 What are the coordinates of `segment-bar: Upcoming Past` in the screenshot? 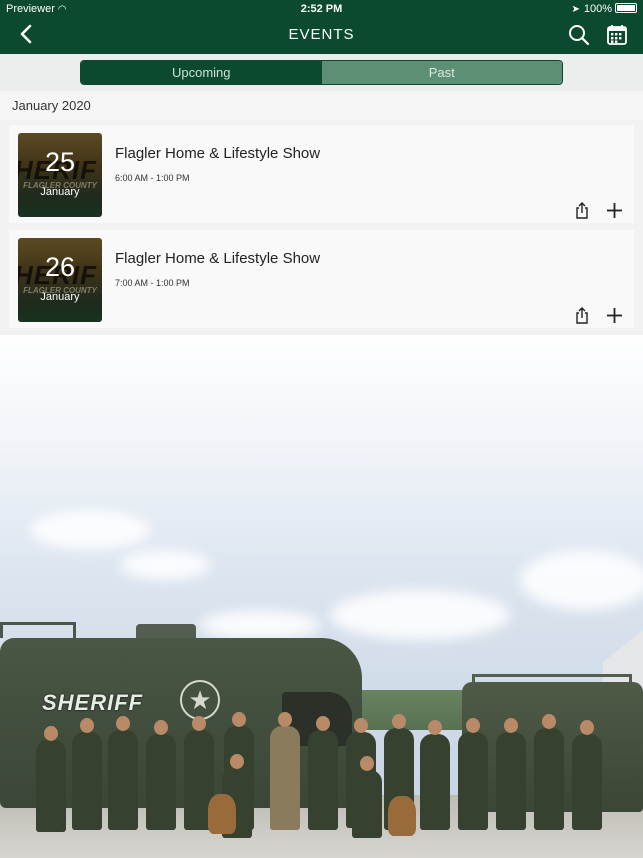 It's located at (321, 72).